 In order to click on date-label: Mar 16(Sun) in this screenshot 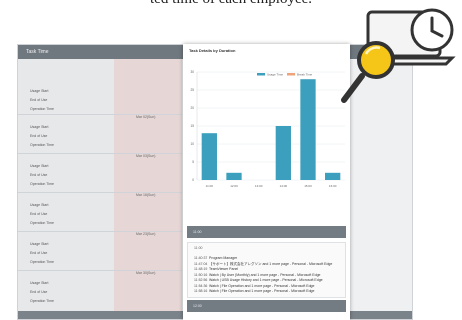, I will do `click(146, 195)`.